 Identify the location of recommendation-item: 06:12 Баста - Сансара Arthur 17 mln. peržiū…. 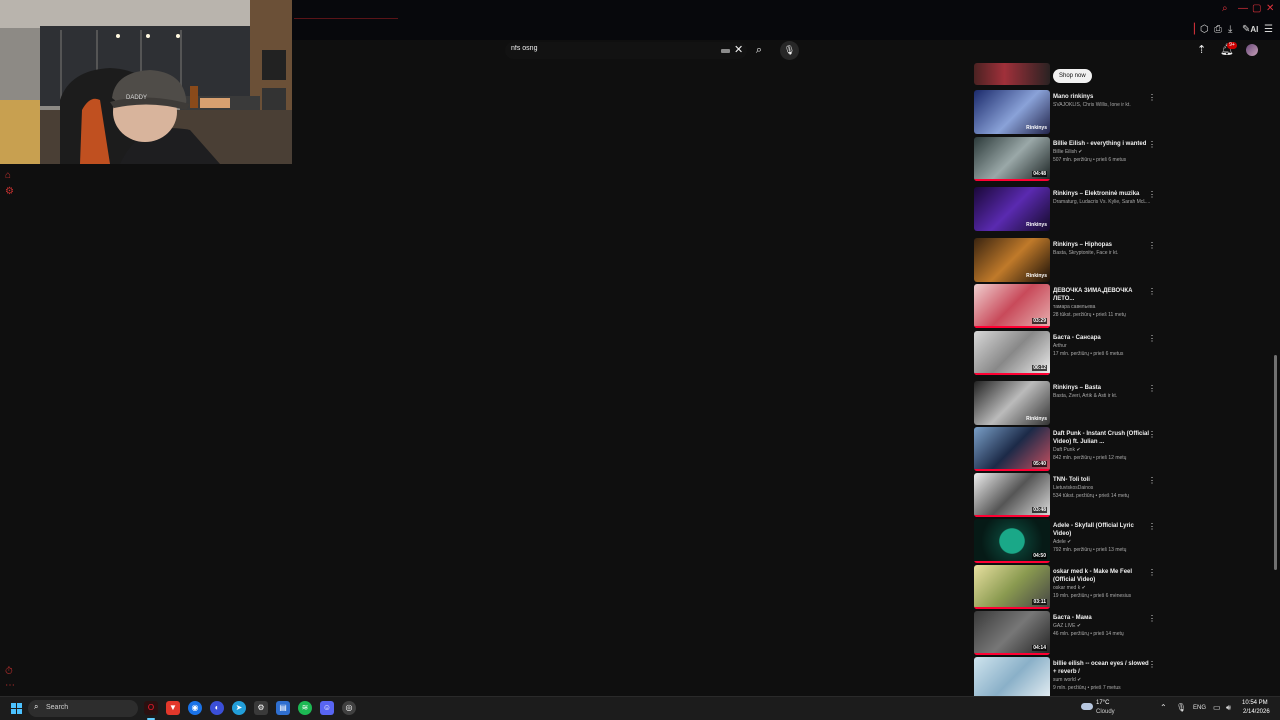
(1065, 354).